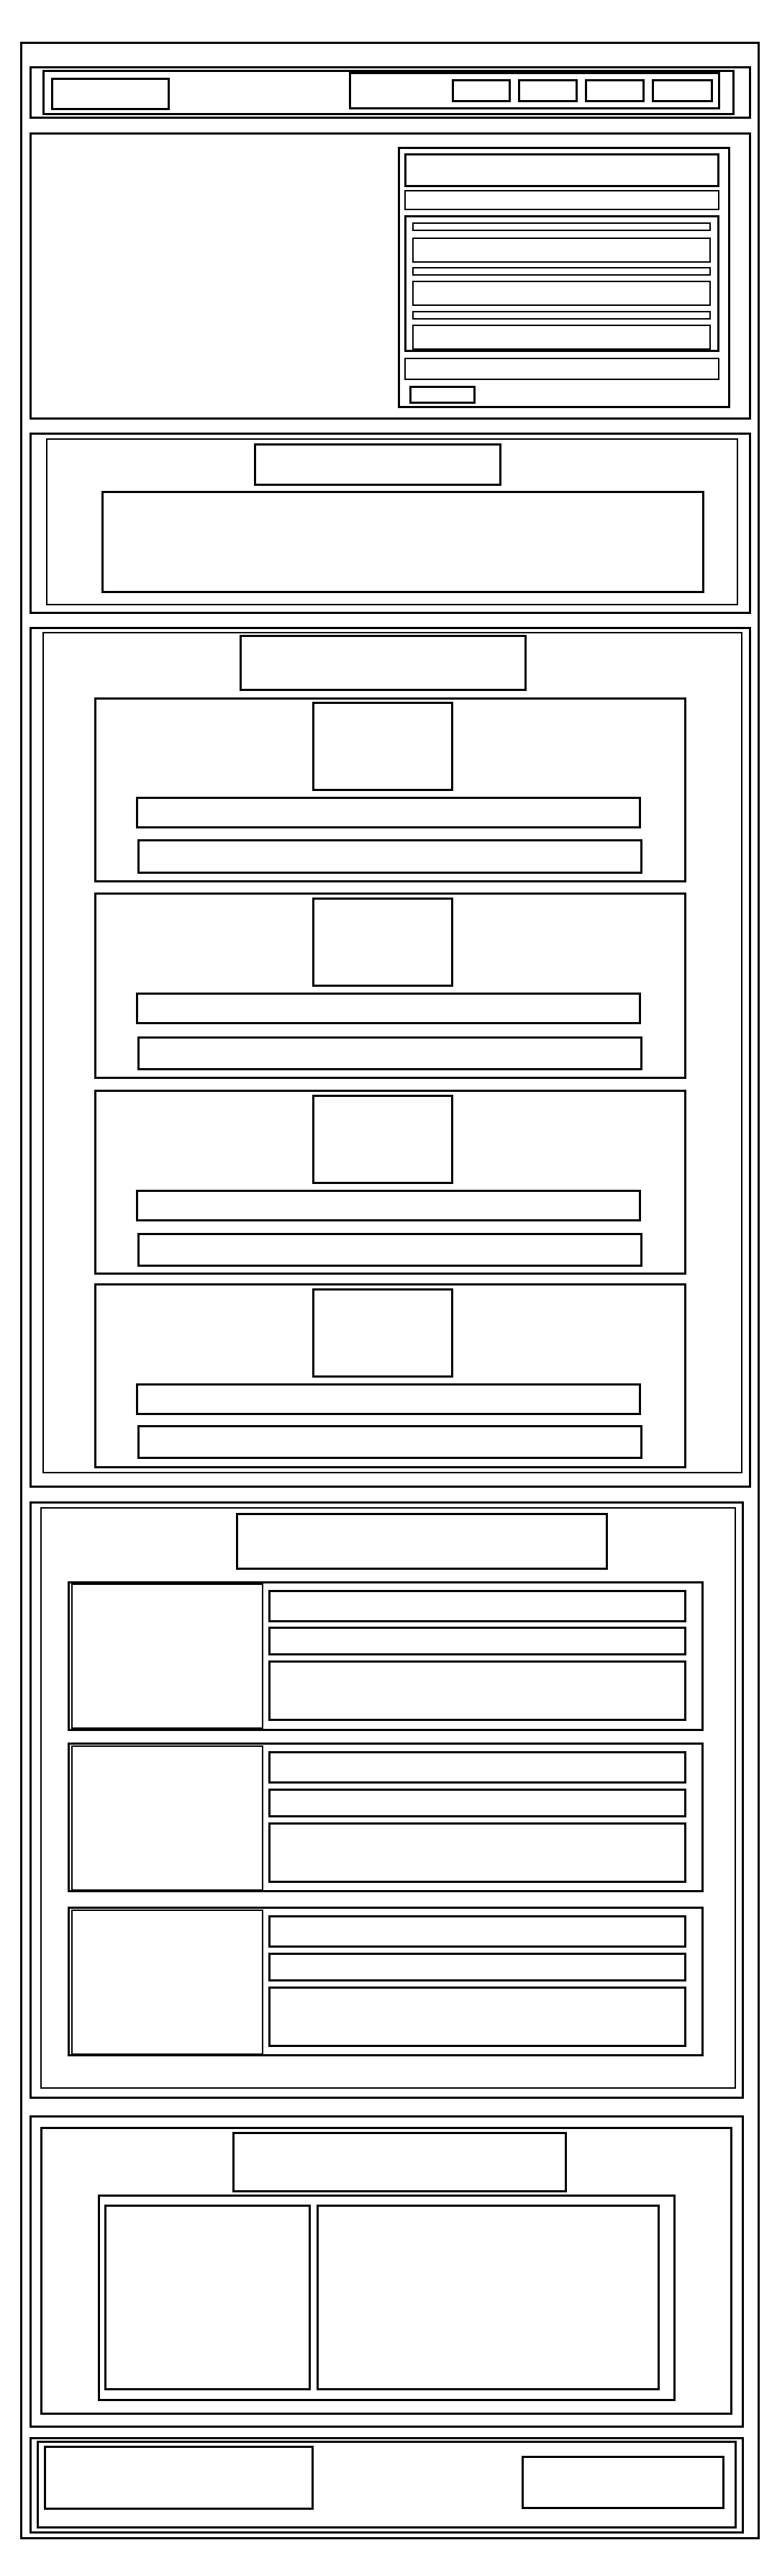 The image size is (777, 2576). Describe the element at coordinates (179, 2478) in the screenshot. I see `footer-left-block` at that location.